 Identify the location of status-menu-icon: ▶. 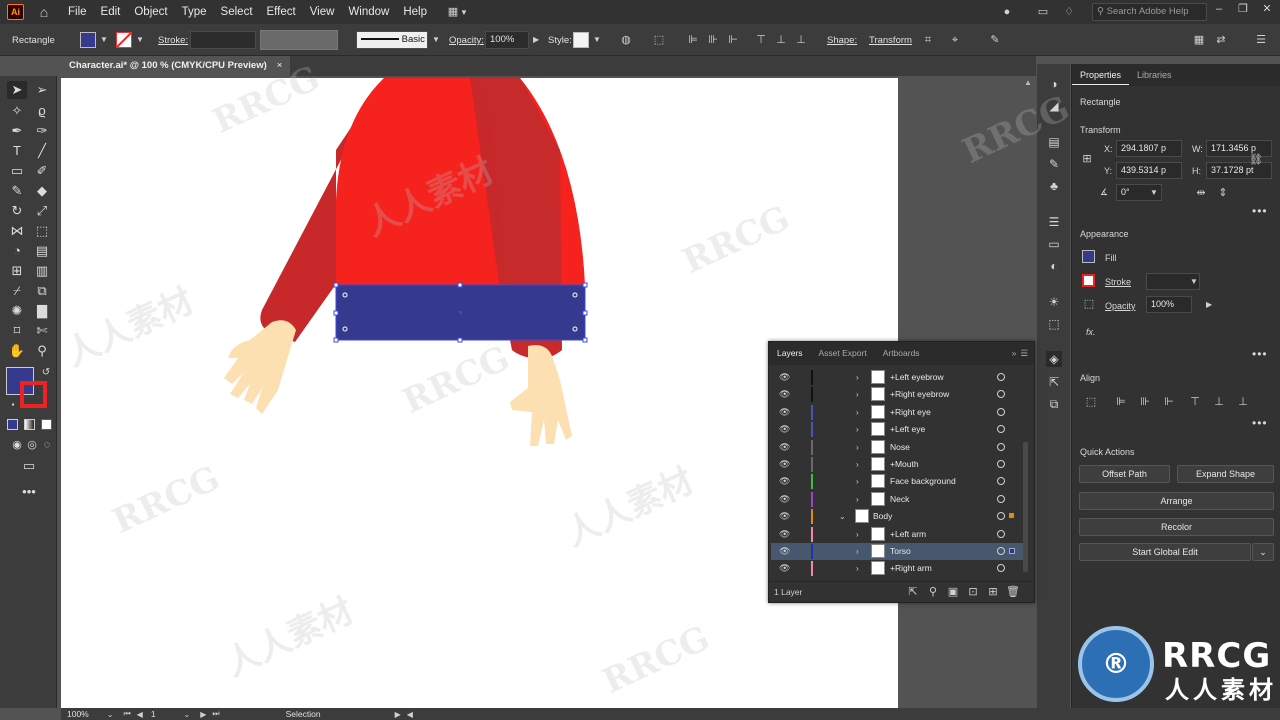
(398, 714).